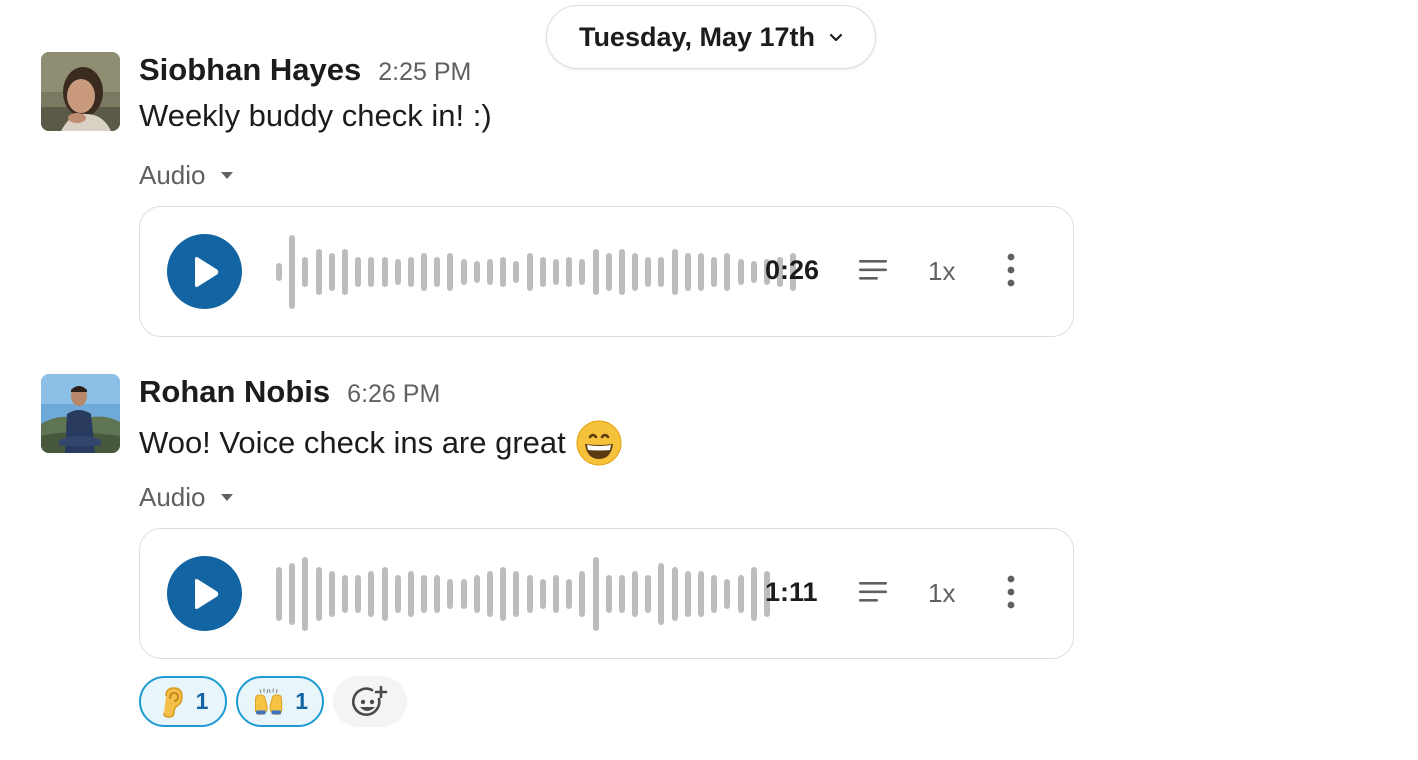 The height and width of the screenshot is (760, 1418). I want to click on reactions-bar: 1 1, so click(273, 701).